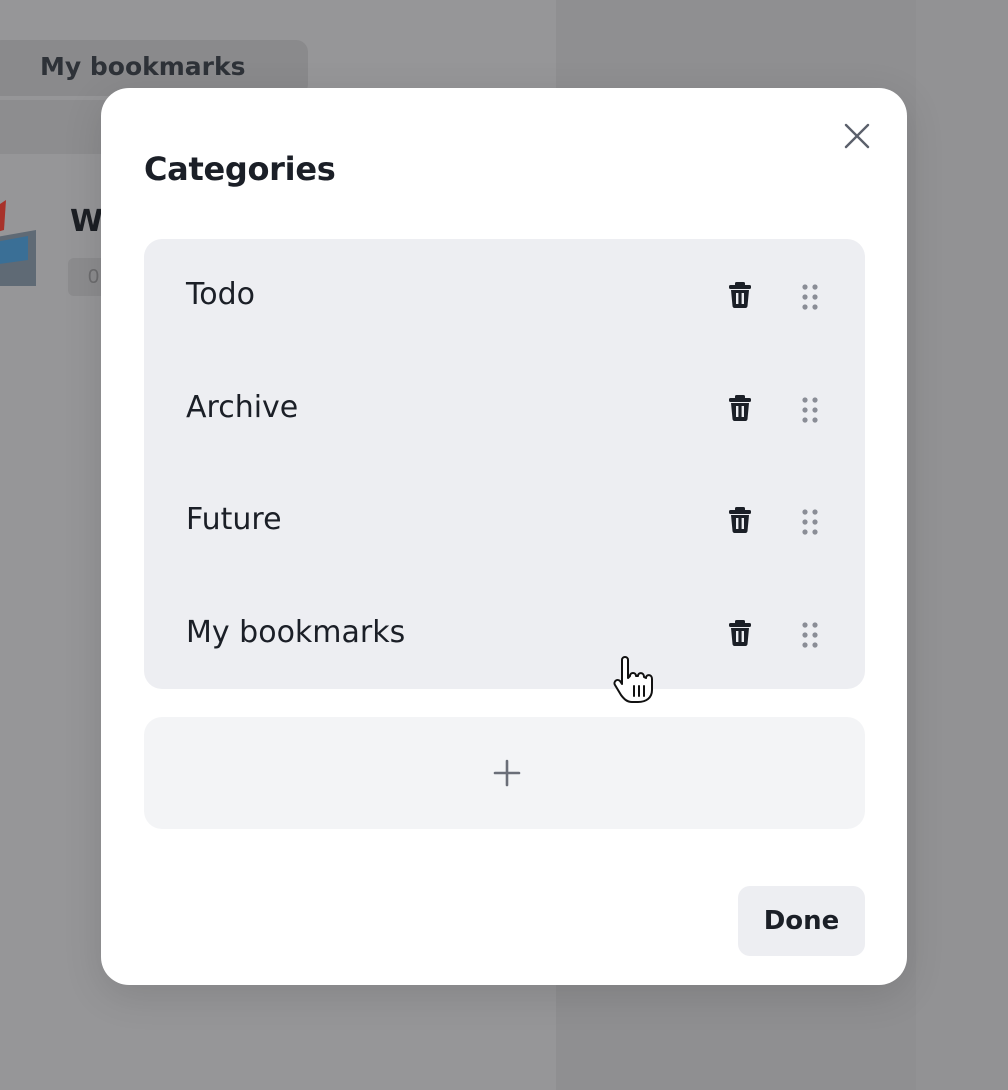  Describe the element at coordinates (220, 294) in the screenshot. I see `category-label: Todo` at that location.